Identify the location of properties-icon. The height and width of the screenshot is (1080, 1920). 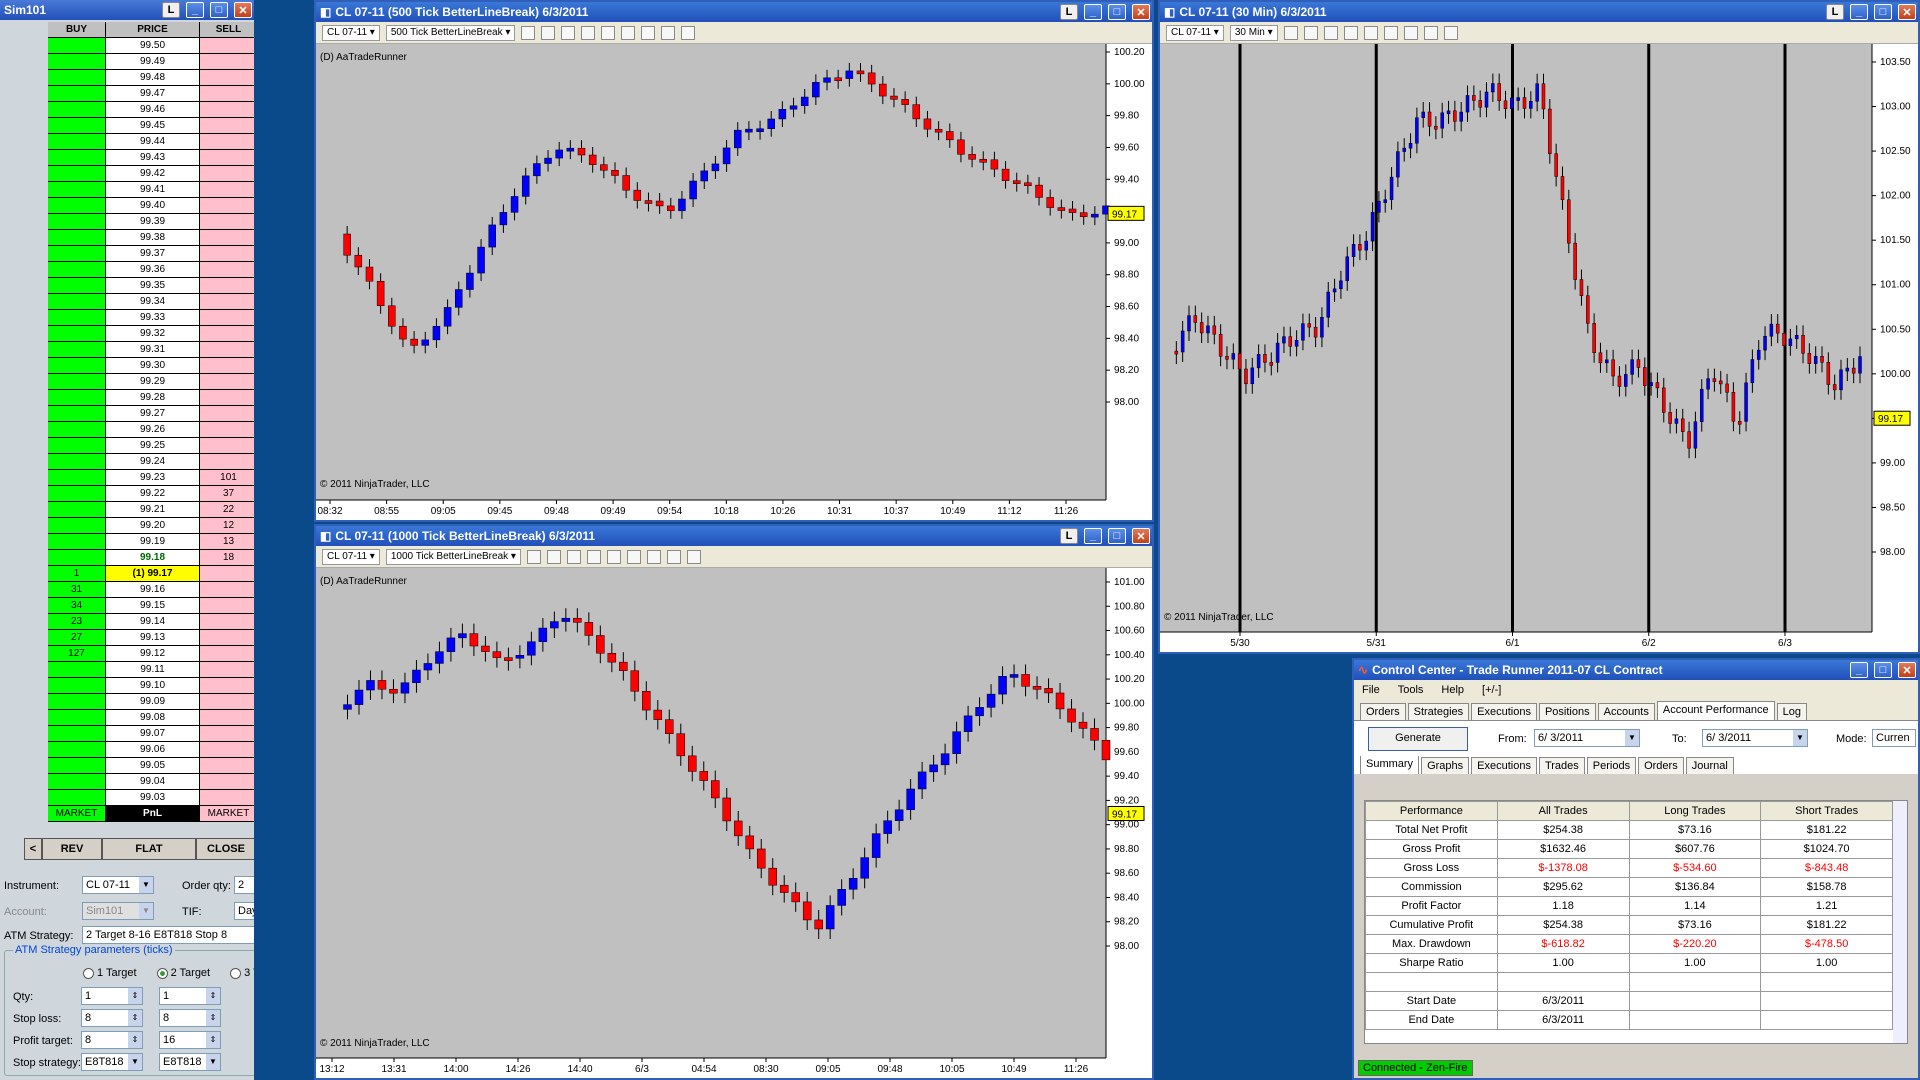
(693, 556).